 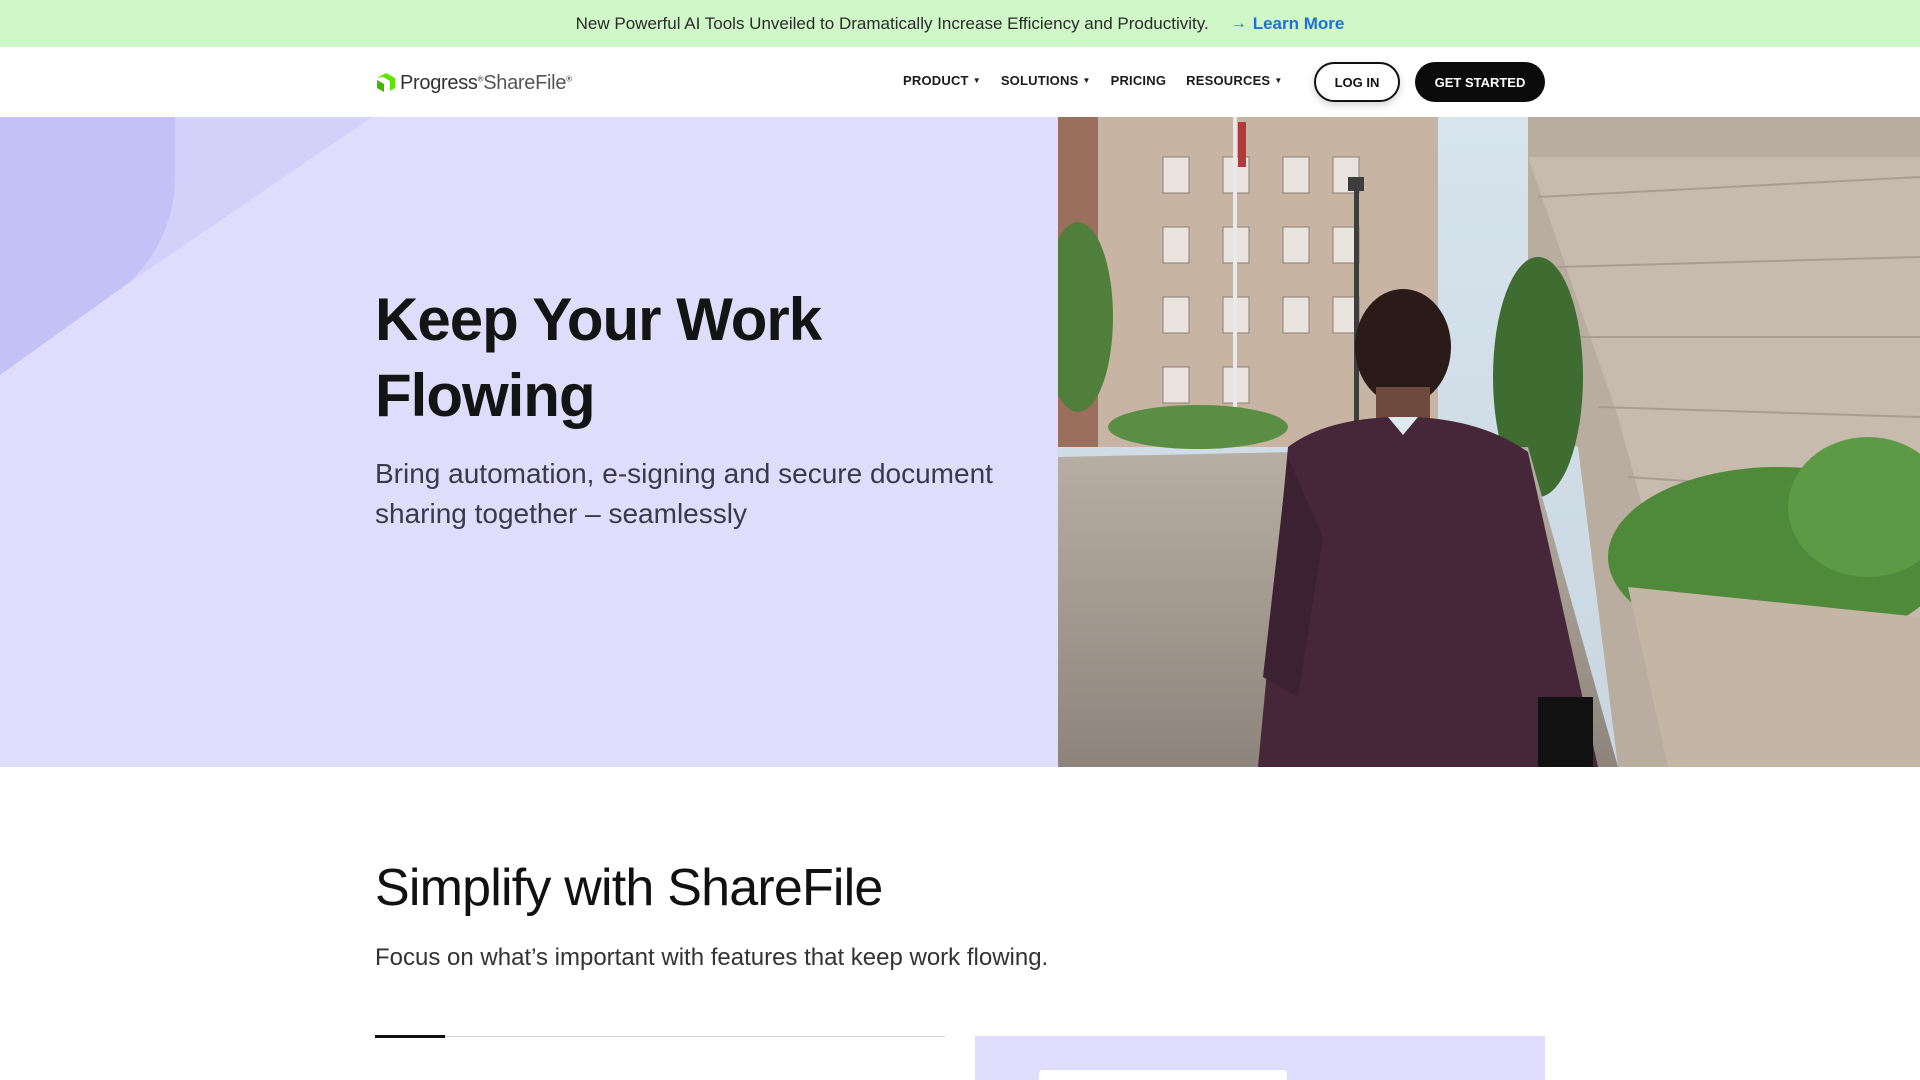 I want to click on nav-solutions: SOLUTIONS ▼, so click(x=1046, y=80).